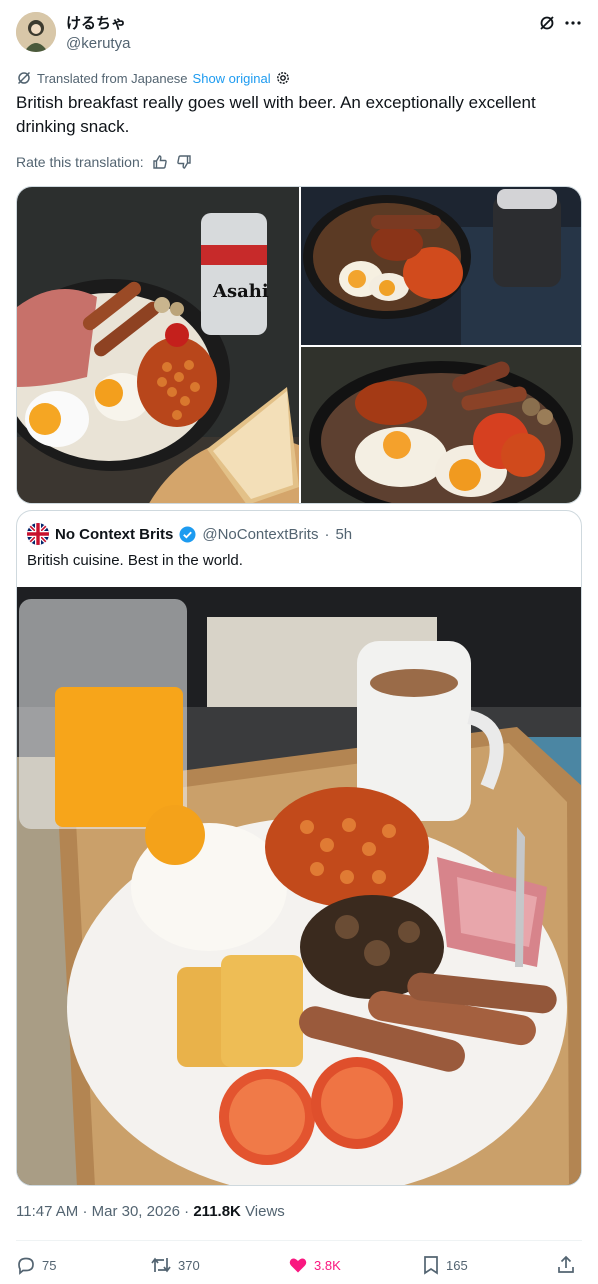  What do you see at coordinates (184, 162) in the screenshot?
I see `thumbs-down-icon` at bounding box center [184, 162].